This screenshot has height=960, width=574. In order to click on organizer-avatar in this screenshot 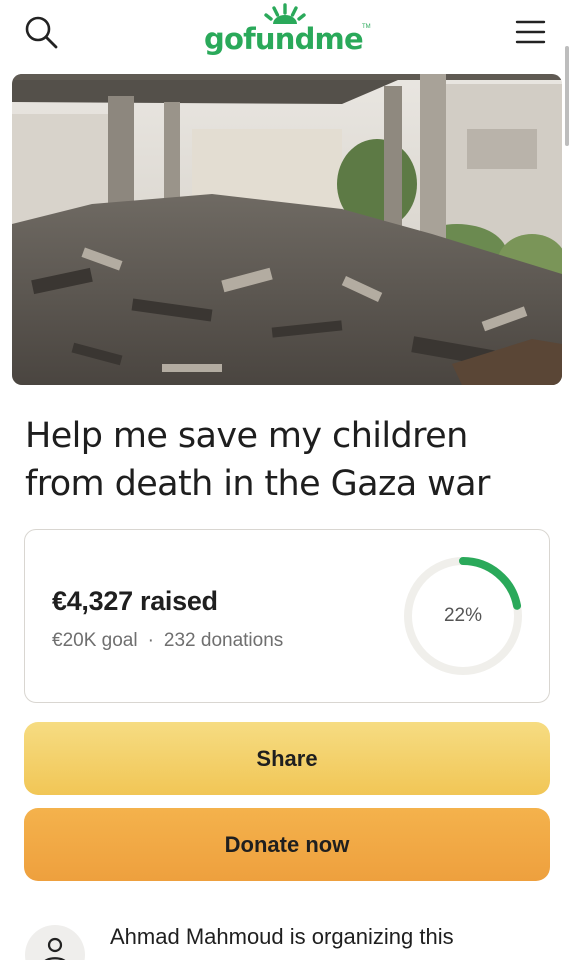, I will do `click(55, 942)`.